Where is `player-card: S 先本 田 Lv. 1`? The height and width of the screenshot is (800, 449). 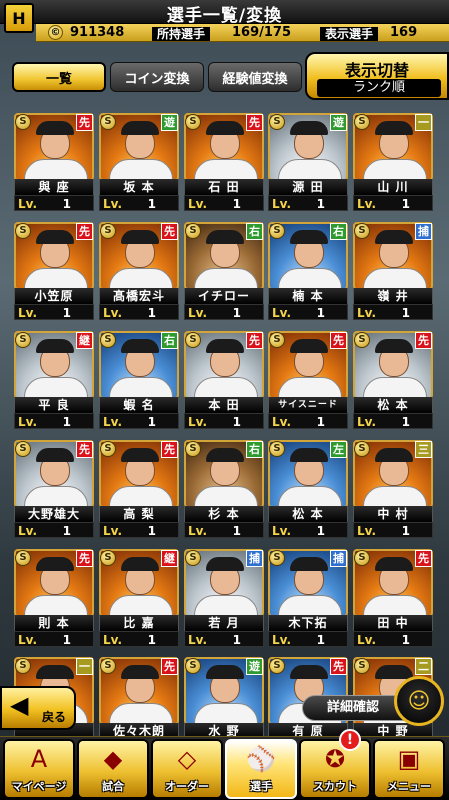 player-card: S 先本 田 Lv. 1 is located at coordinates (224, 380).